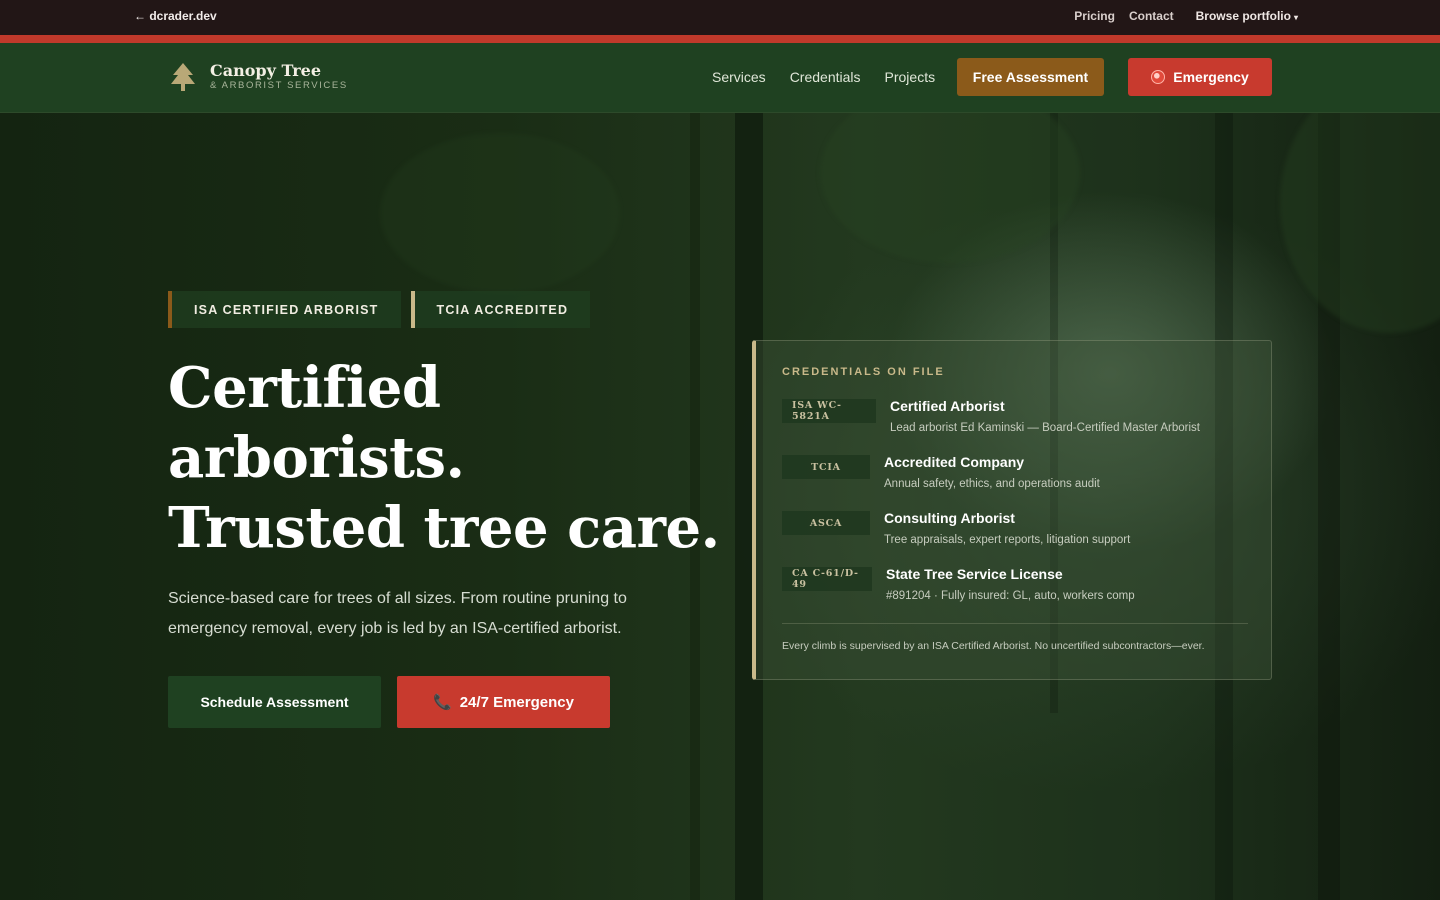 The height and width of the screenshot is (900, 1440). I want to click on credential-title: State Tree Service License, so click(974, 574).